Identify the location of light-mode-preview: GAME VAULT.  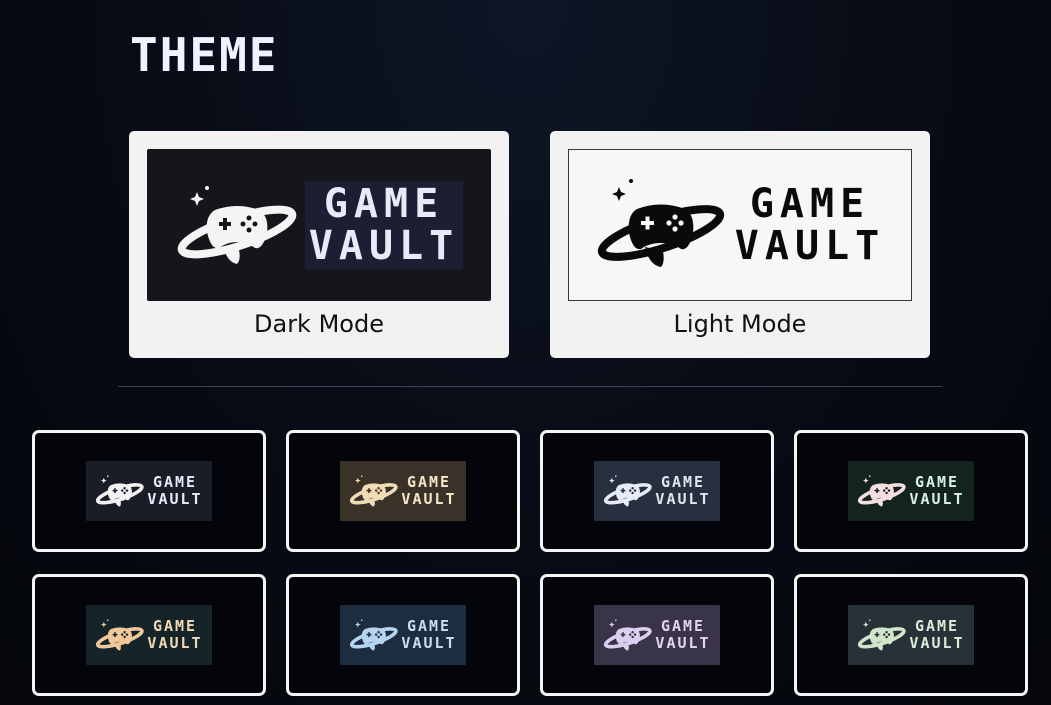
(740, 225).